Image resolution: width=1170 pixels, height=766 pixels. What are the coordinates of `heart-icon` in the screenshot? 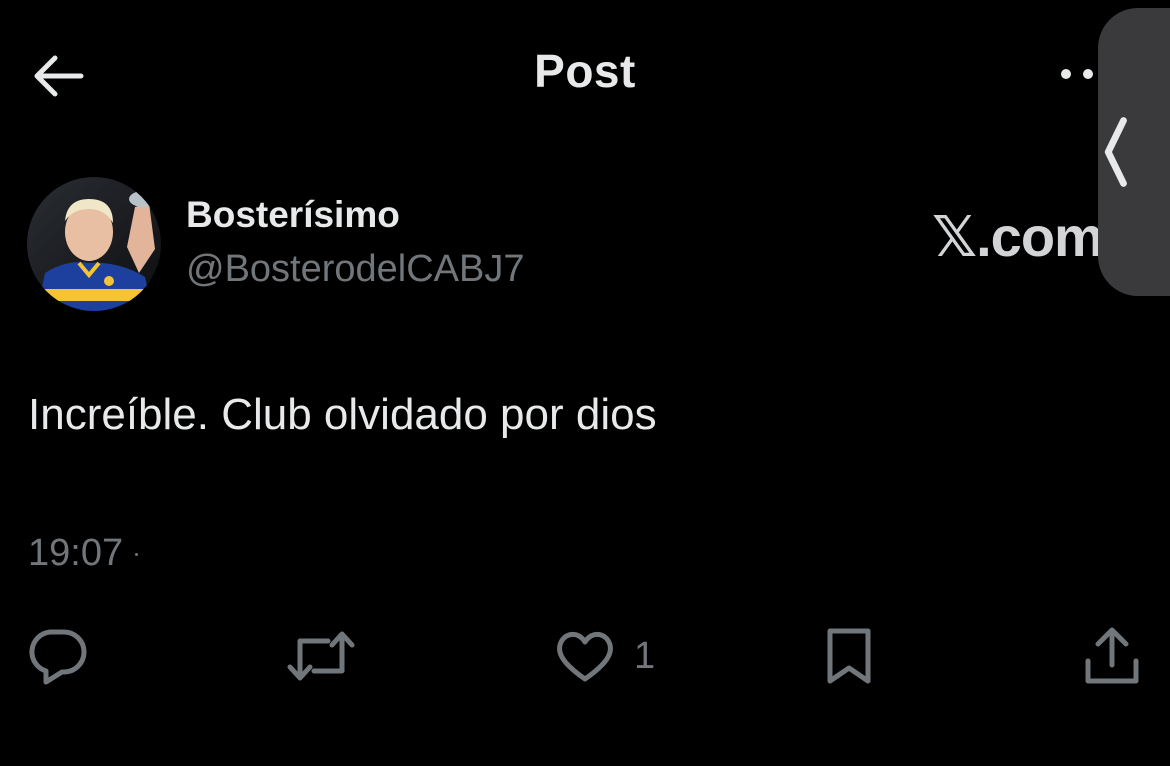 It's located at (585, 657).